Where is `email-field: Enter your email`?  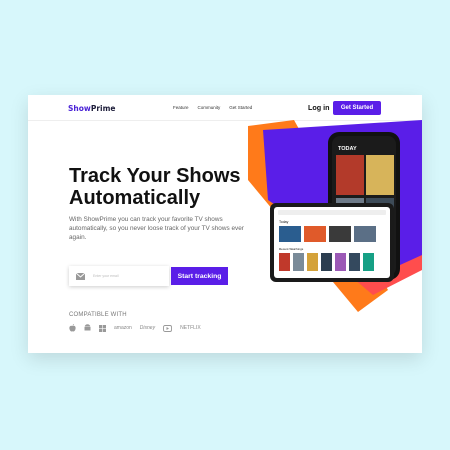 email-field: Enter your email is located at coordinates (119, 276).